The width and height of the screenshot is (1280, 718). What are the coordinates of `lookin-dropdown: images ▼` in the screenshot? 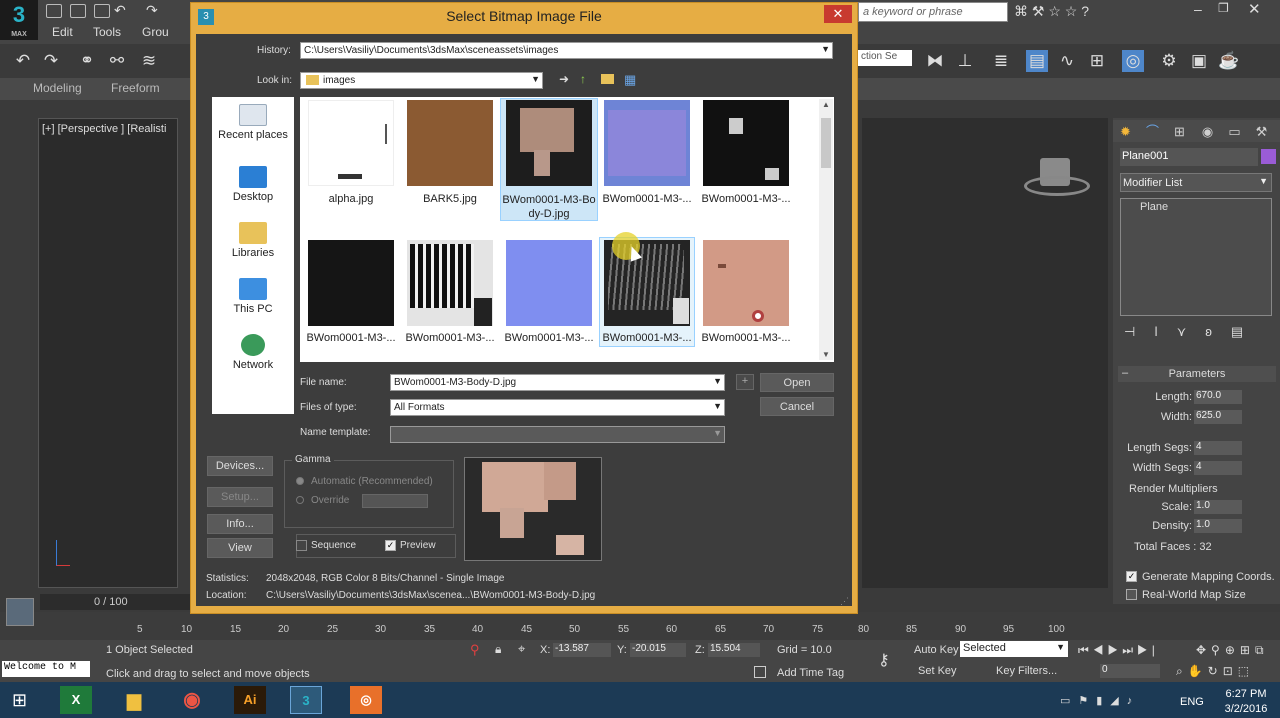 It's located at (421, 80).